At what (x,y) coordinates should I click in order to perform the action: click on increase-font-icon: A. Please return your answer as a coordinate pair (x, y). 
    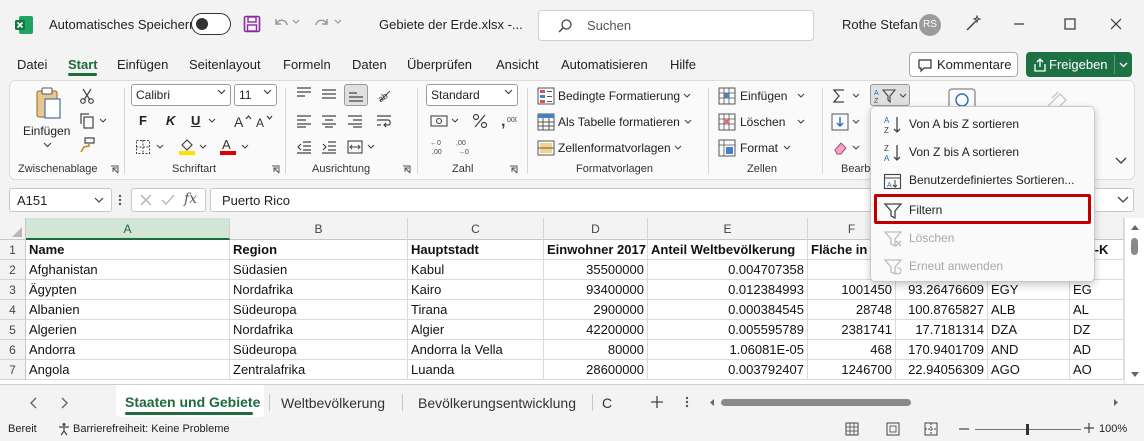
    Looking at the image, I should click on (243, 121).